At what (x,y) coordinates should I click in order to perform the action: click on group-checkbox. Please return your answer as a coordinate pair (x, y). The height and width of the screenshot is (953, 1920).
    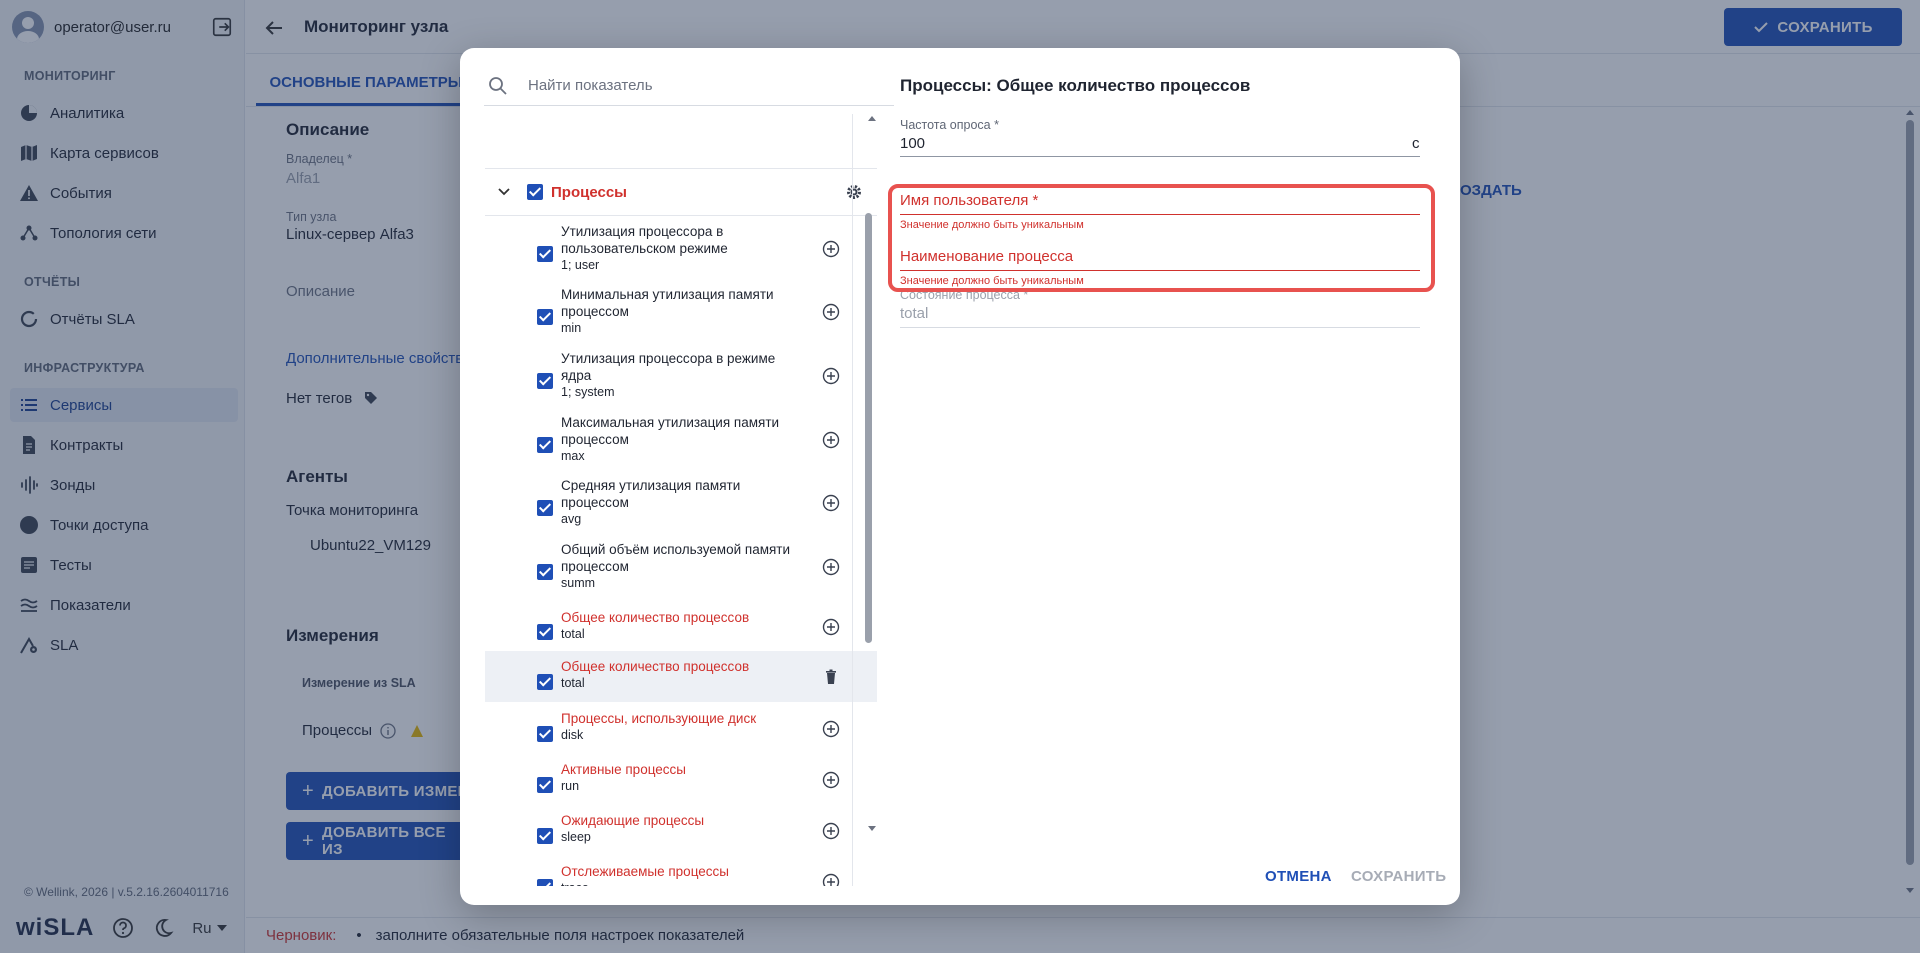
    Looking at the image, I should click on (535, 192).